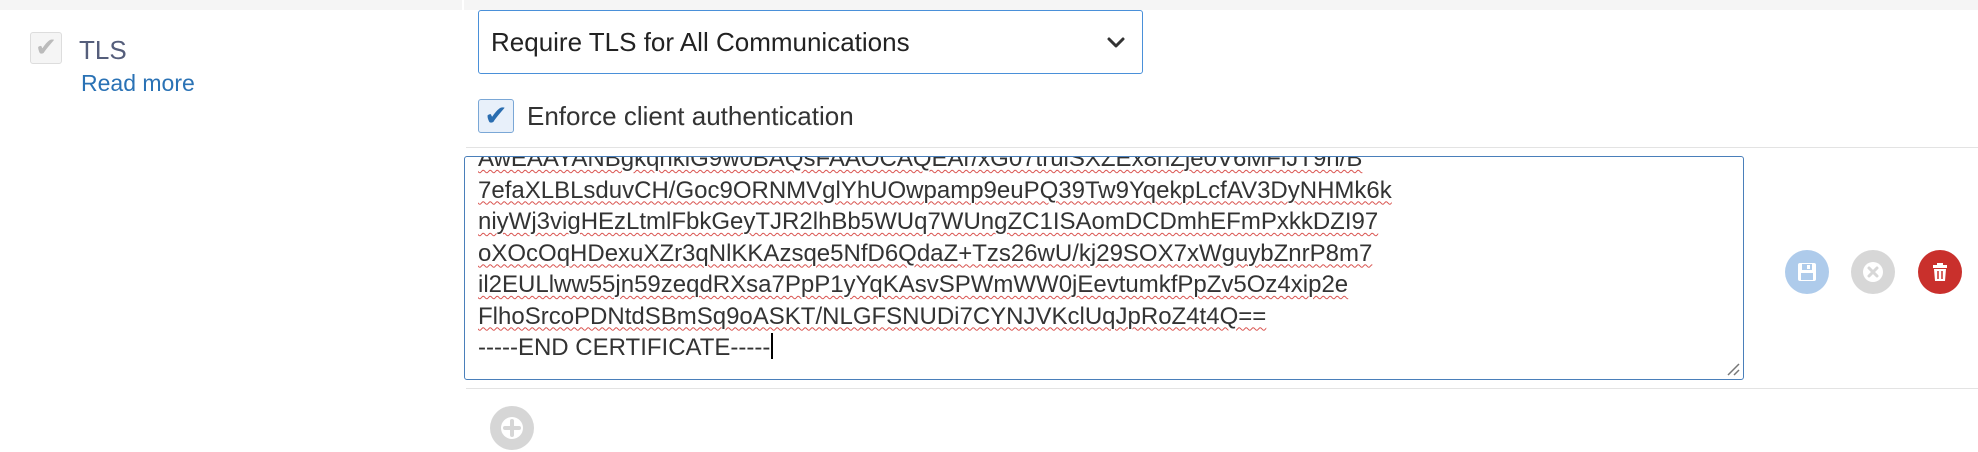 The height and width of the screenshot is (452, 1978). Describe the element at coordinates (624, 347) in the screenshot. I see `certificate-end-marker: -----END CERTIFICATE-----` at that location.